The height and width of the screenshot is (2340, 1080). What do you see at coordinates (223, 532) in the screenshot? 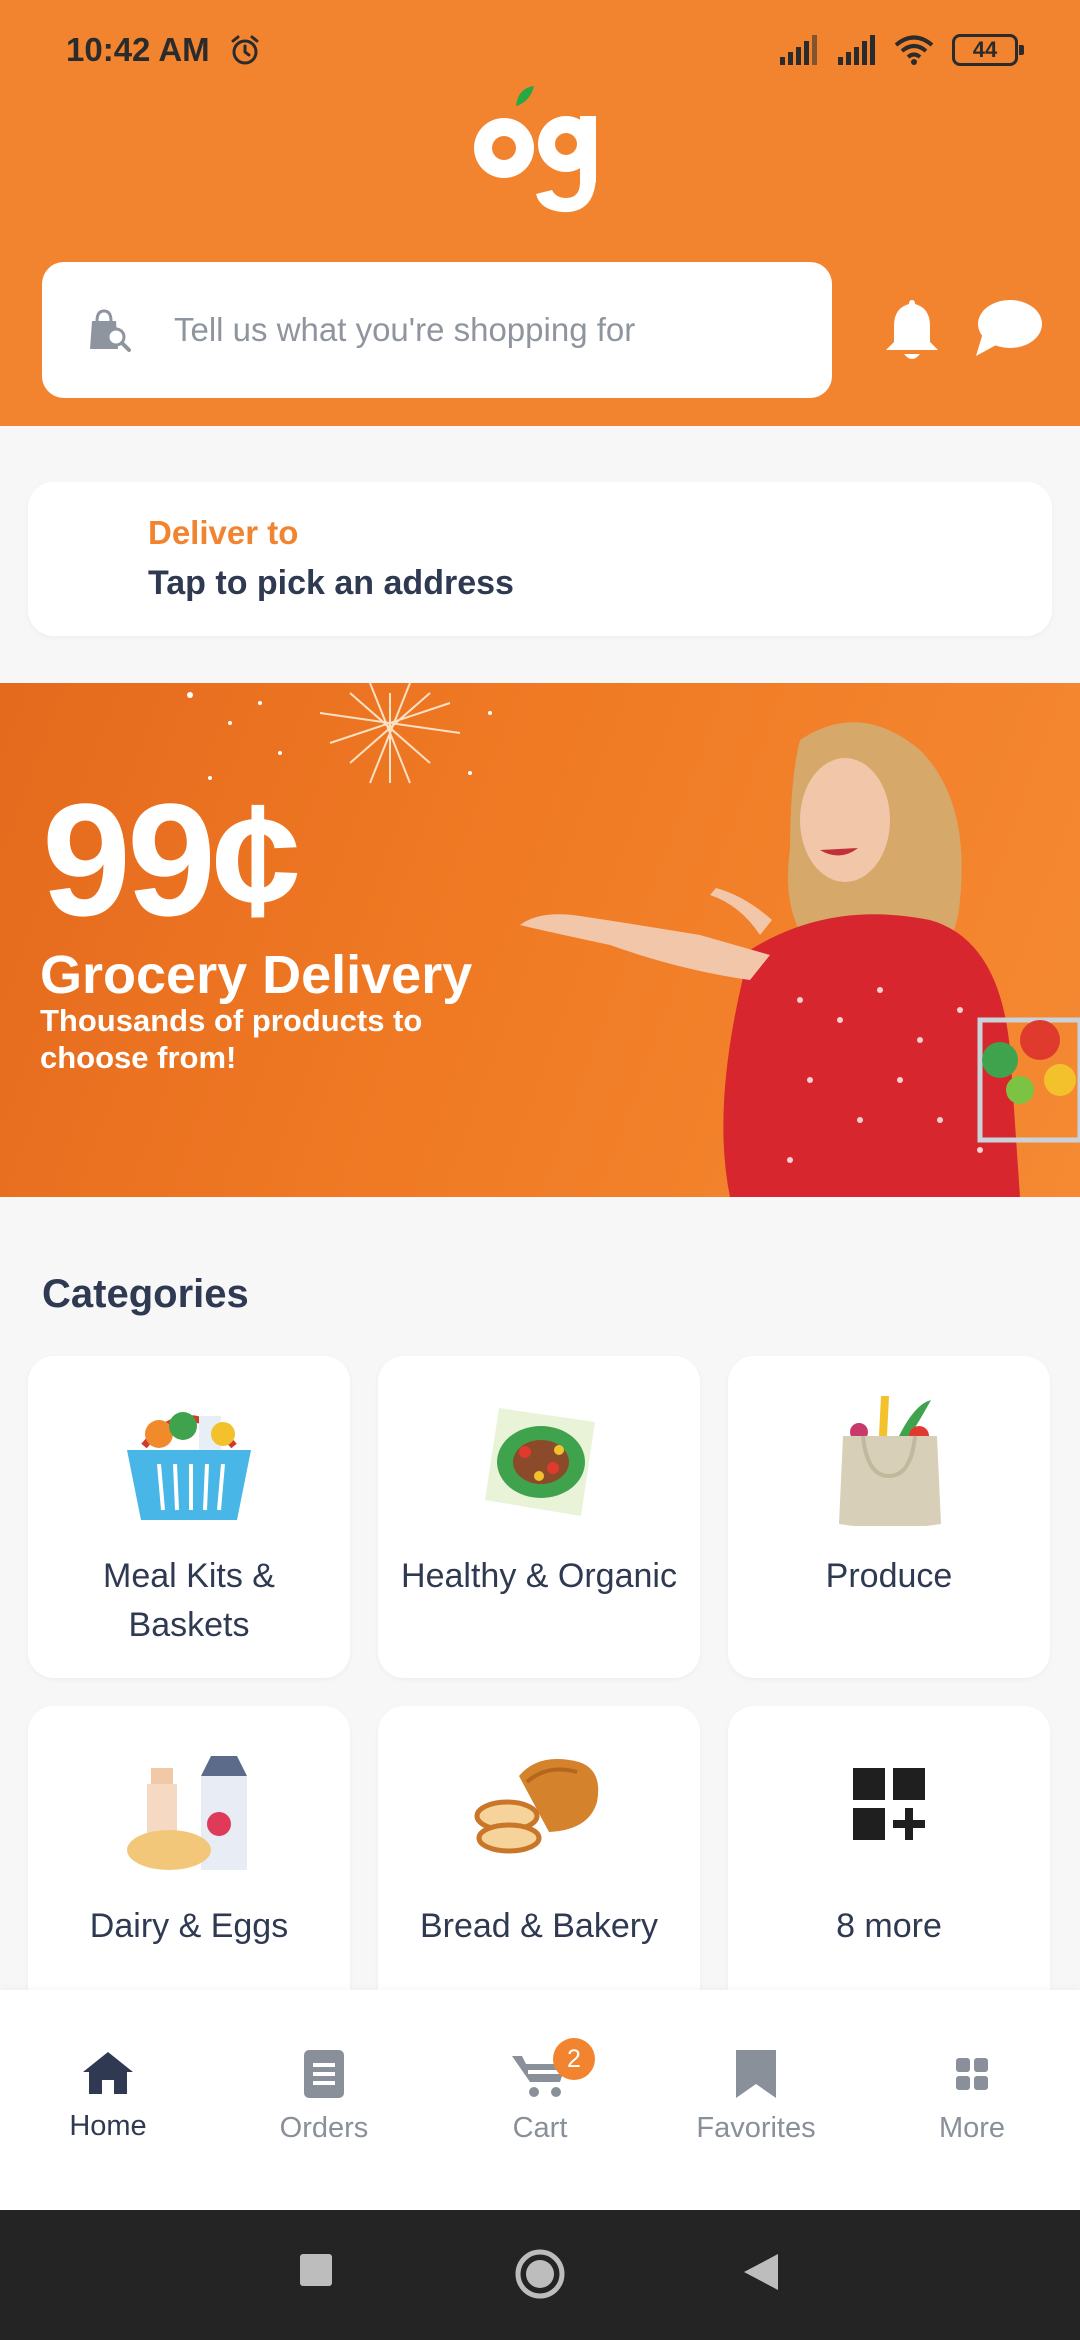
I see `deliver-to-label: Deliver to` at bounding box center [223, 532].